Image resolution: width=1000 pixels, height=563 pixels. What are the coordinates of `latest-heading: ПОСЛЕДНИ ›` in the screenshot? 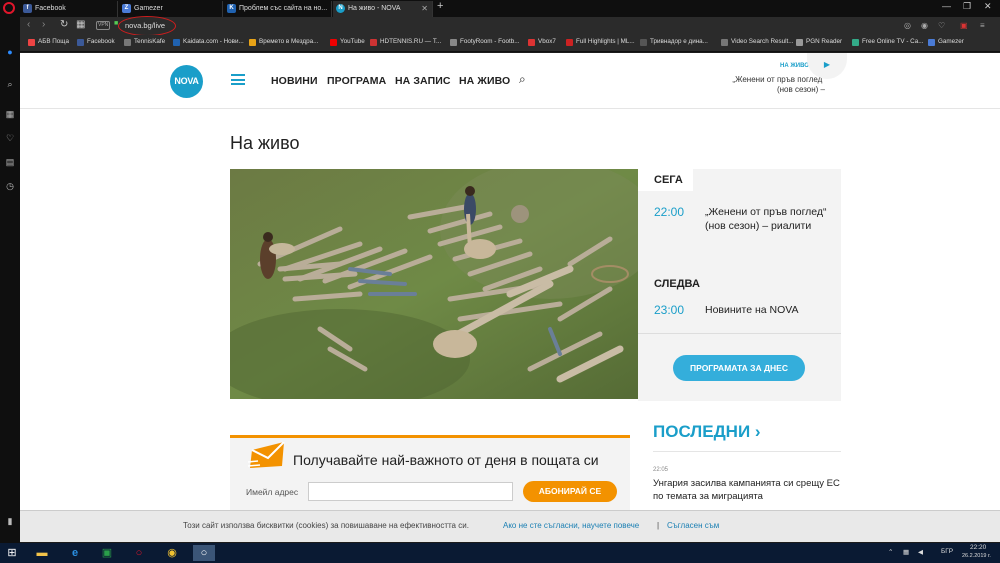 It's located at (707, 432).